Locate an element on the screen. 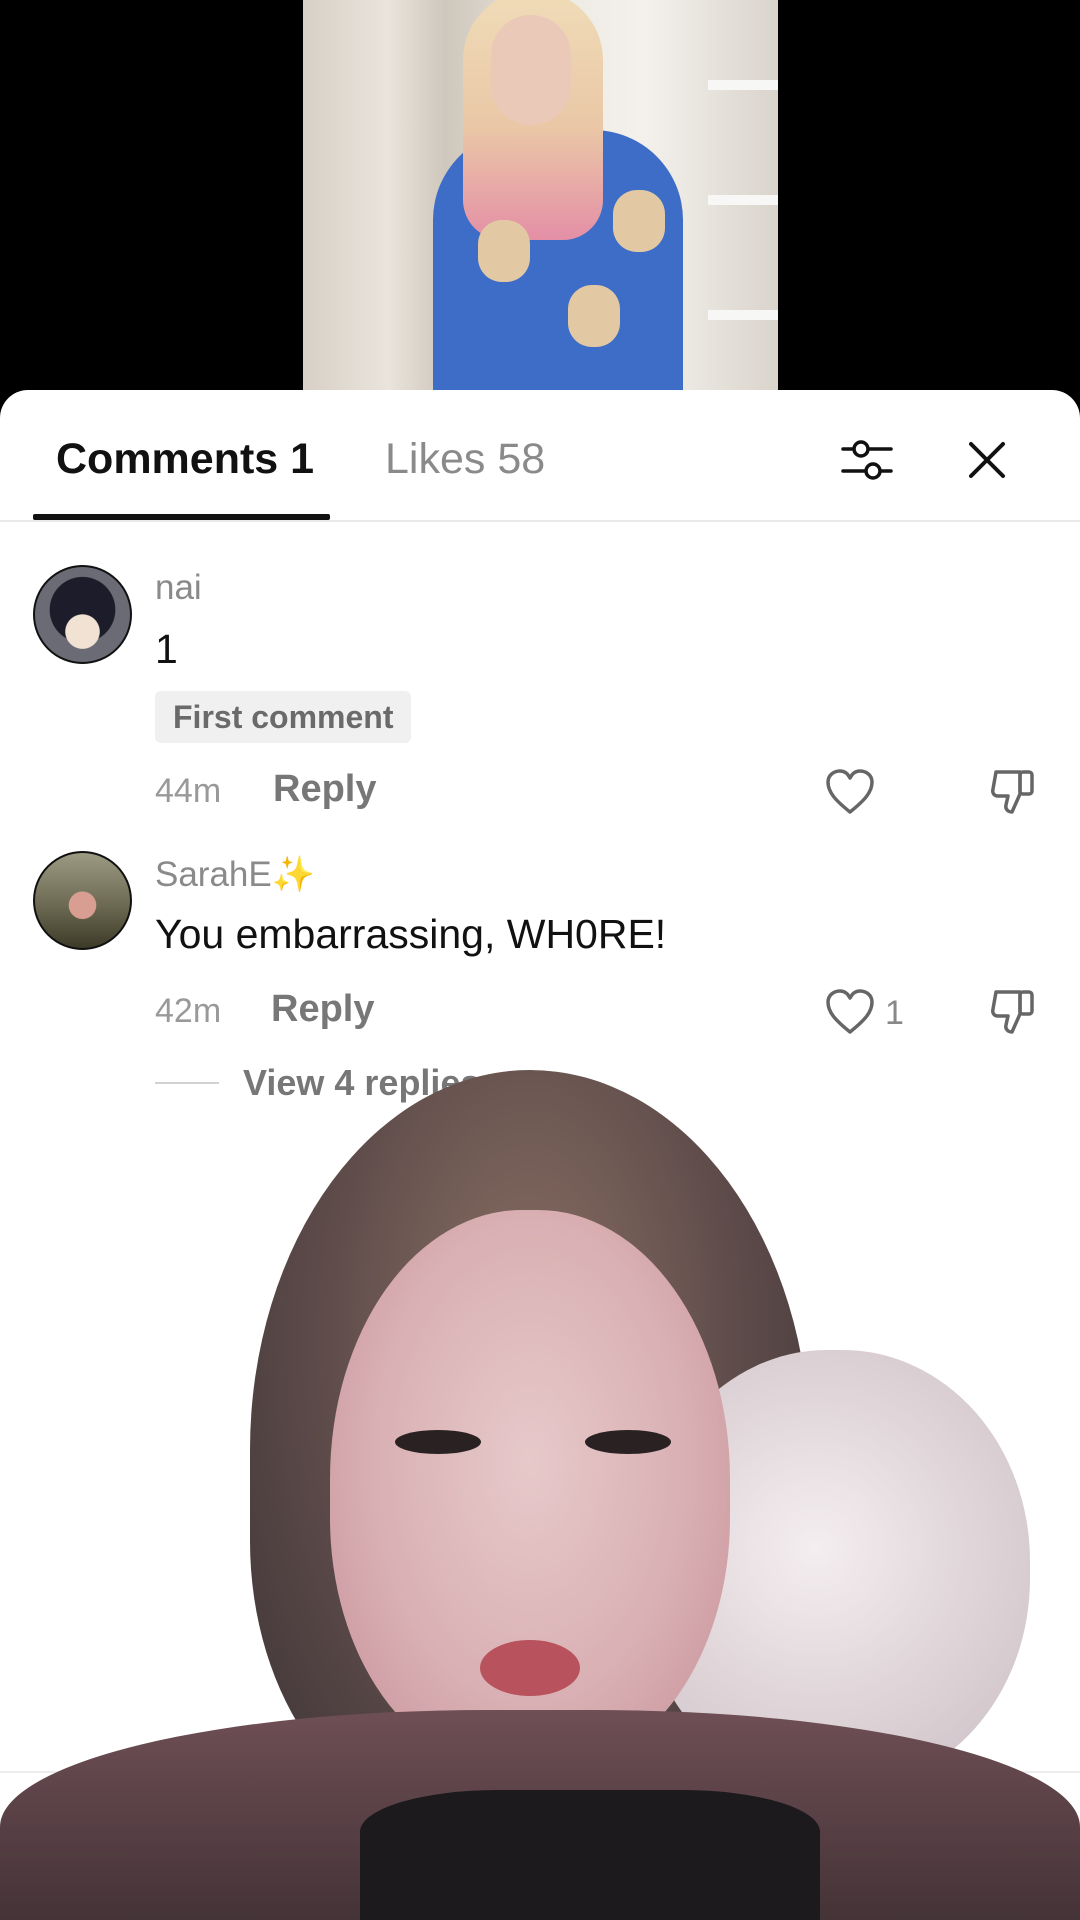 The image size is (1080, 1920). input-divider is located at coordinates (540, 1772).